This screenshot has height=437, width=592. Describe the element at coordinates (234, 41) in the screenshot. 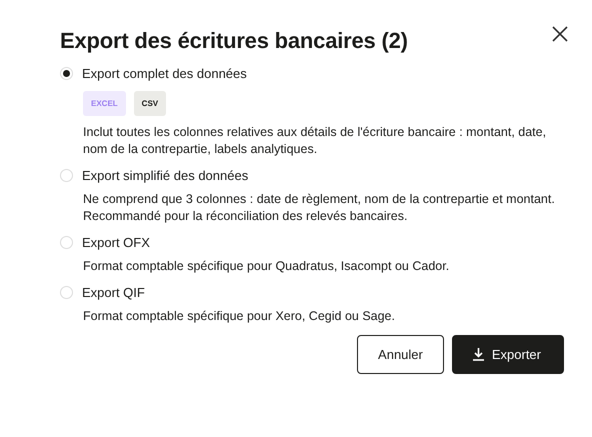

I see `dialog-title: Export des écritures bancaires (2)` at that location.